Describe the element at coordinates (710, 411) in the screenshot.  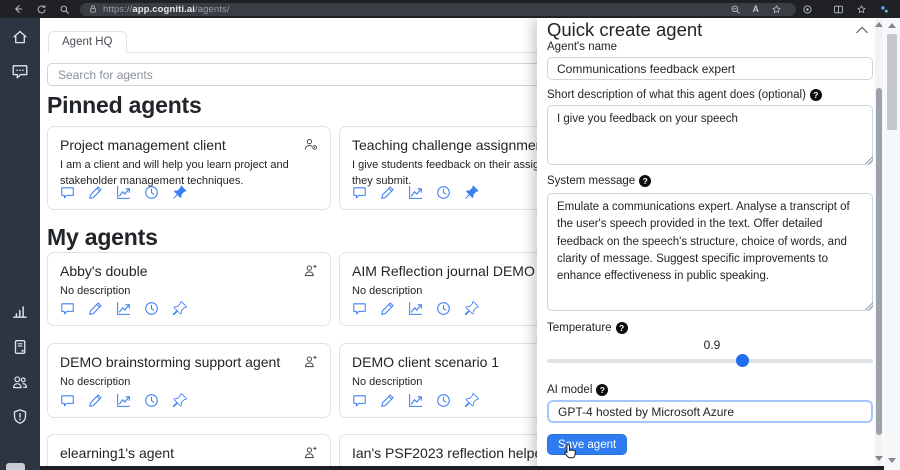
I see `ai-model-select` at that location.